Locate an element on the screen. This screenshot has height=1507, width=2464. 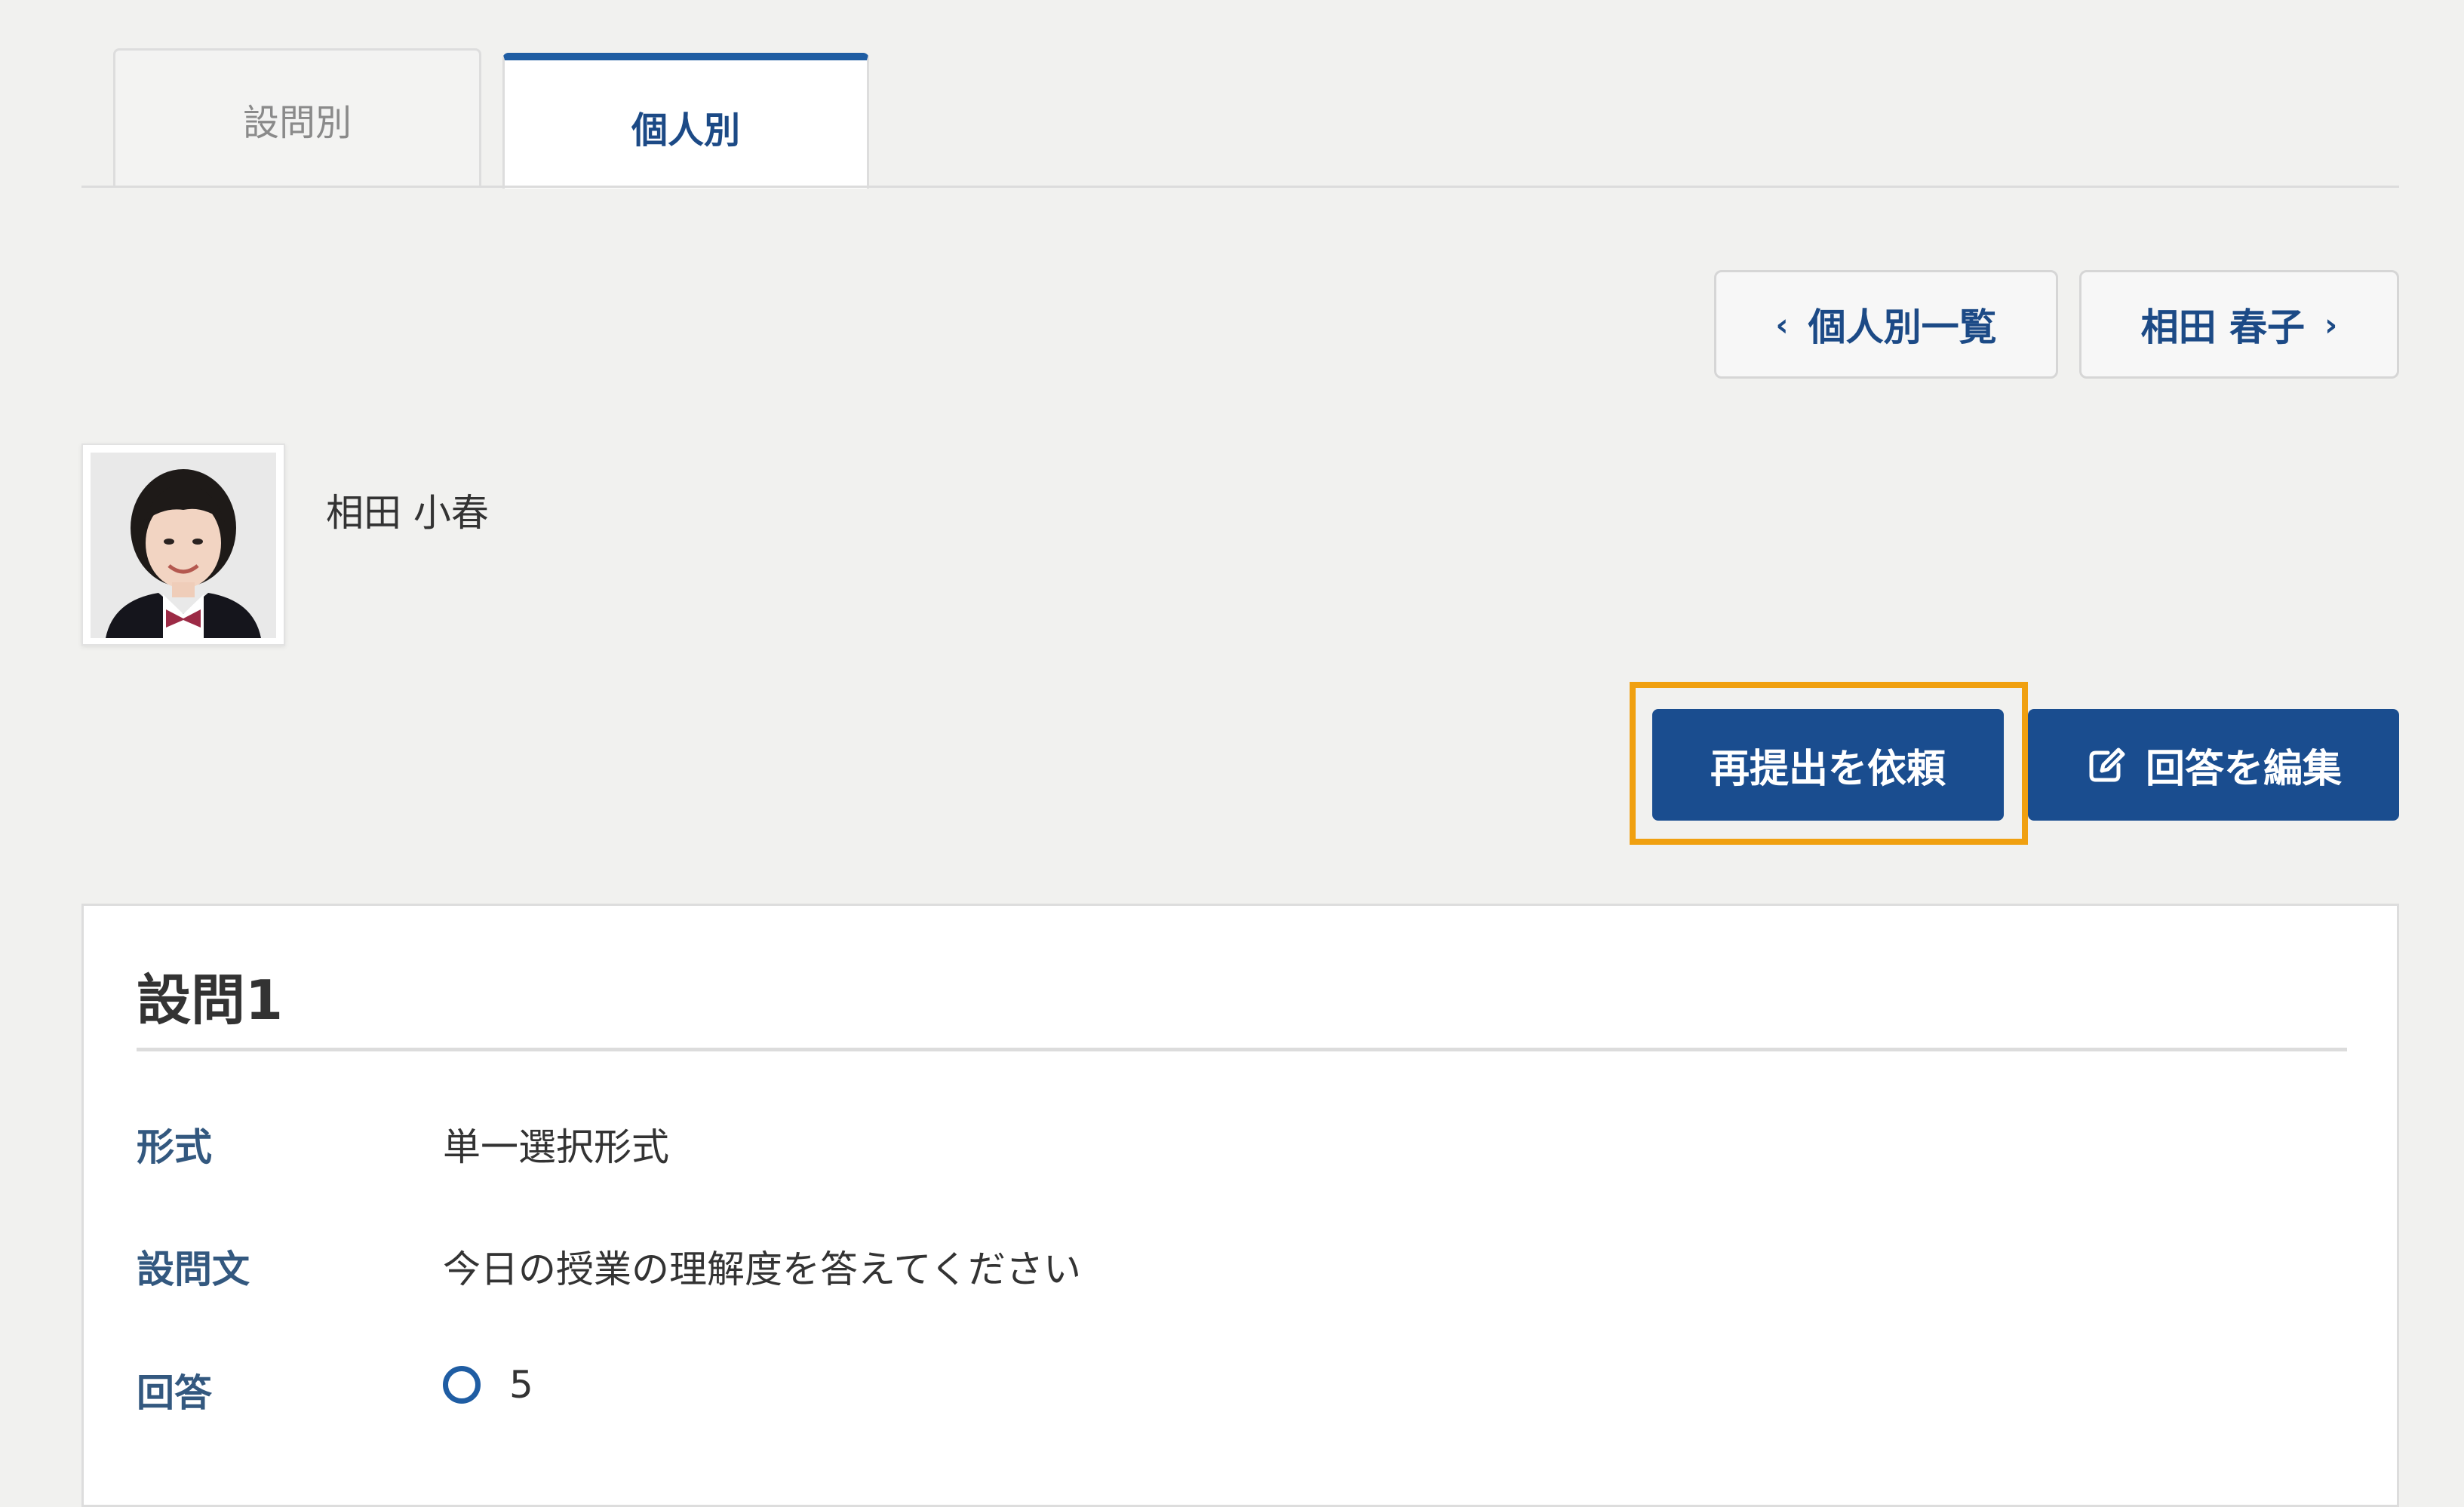
format-value: 単一選択形式 is located at coordinates (556, 1147).